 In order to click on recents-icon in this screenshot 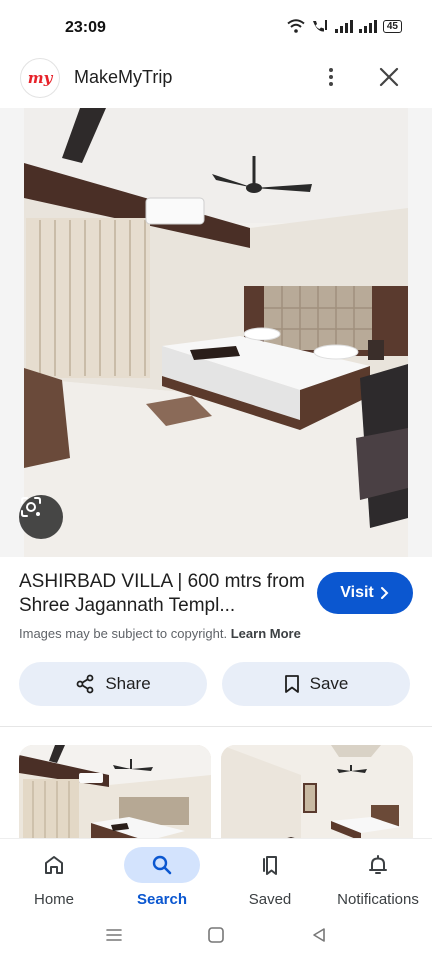, I will do `click(114, 935)`.